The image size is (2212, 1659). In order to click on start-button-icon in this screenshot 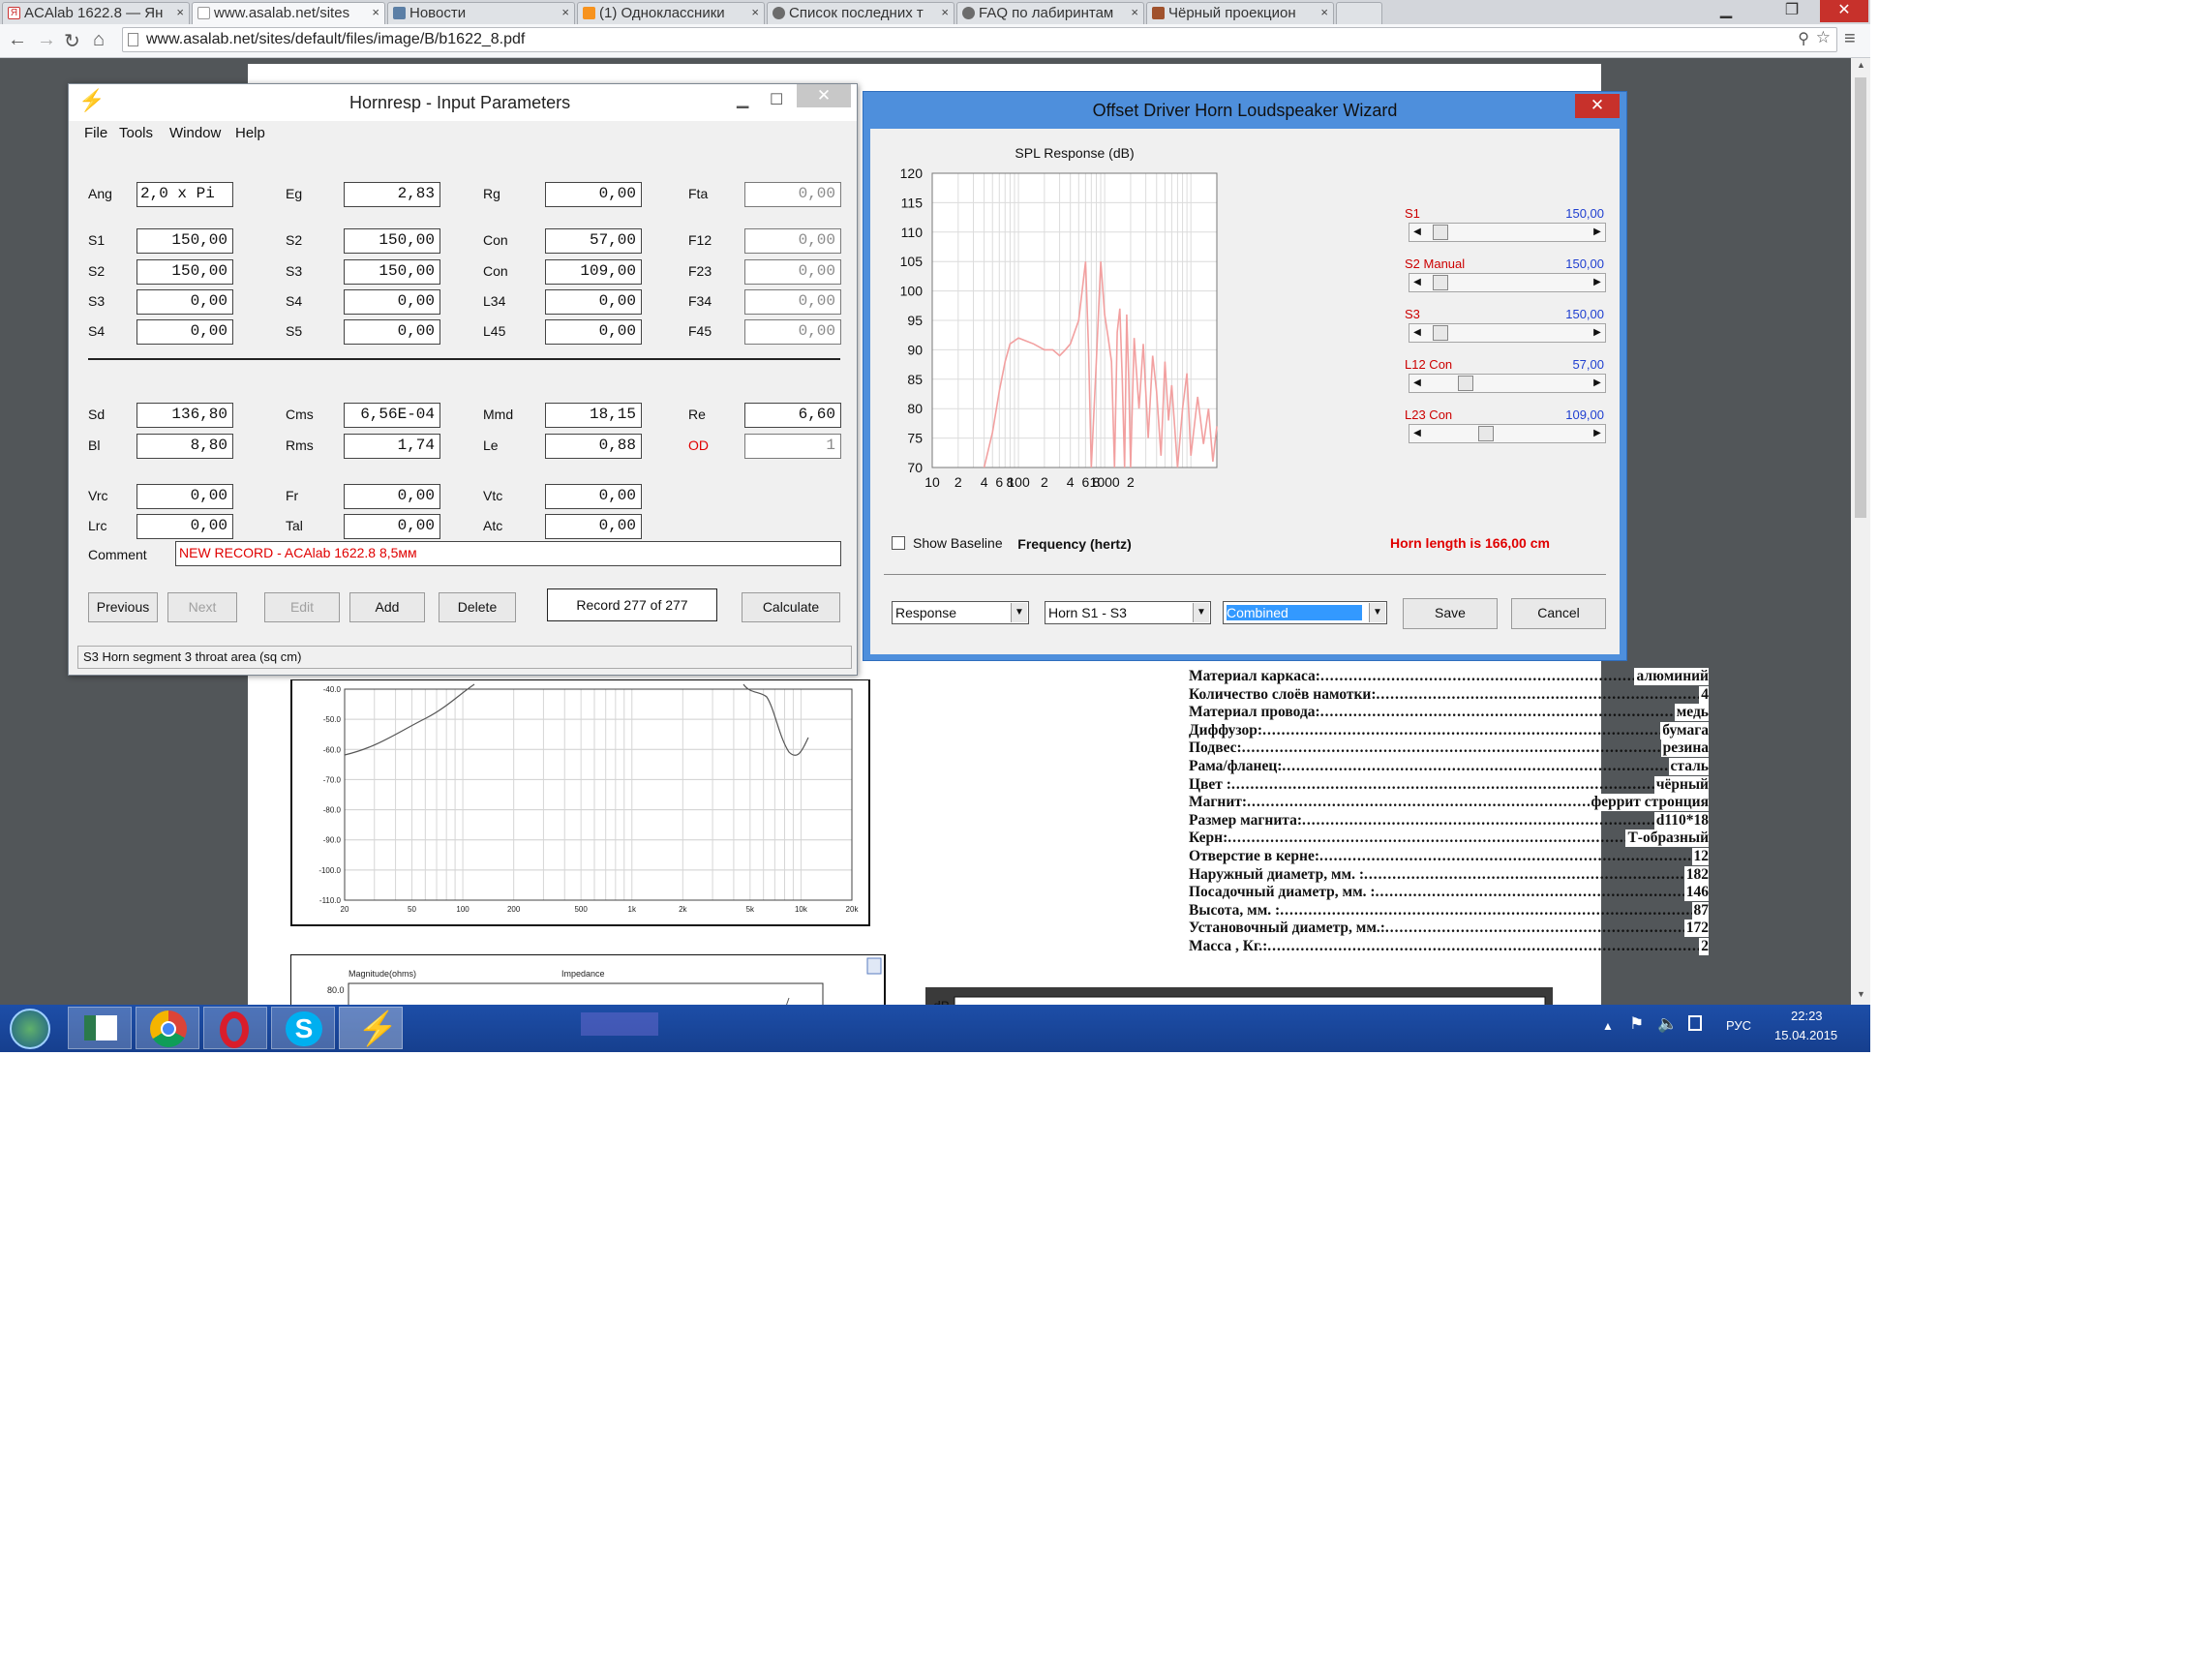, I will do `click(30, 1029)`.